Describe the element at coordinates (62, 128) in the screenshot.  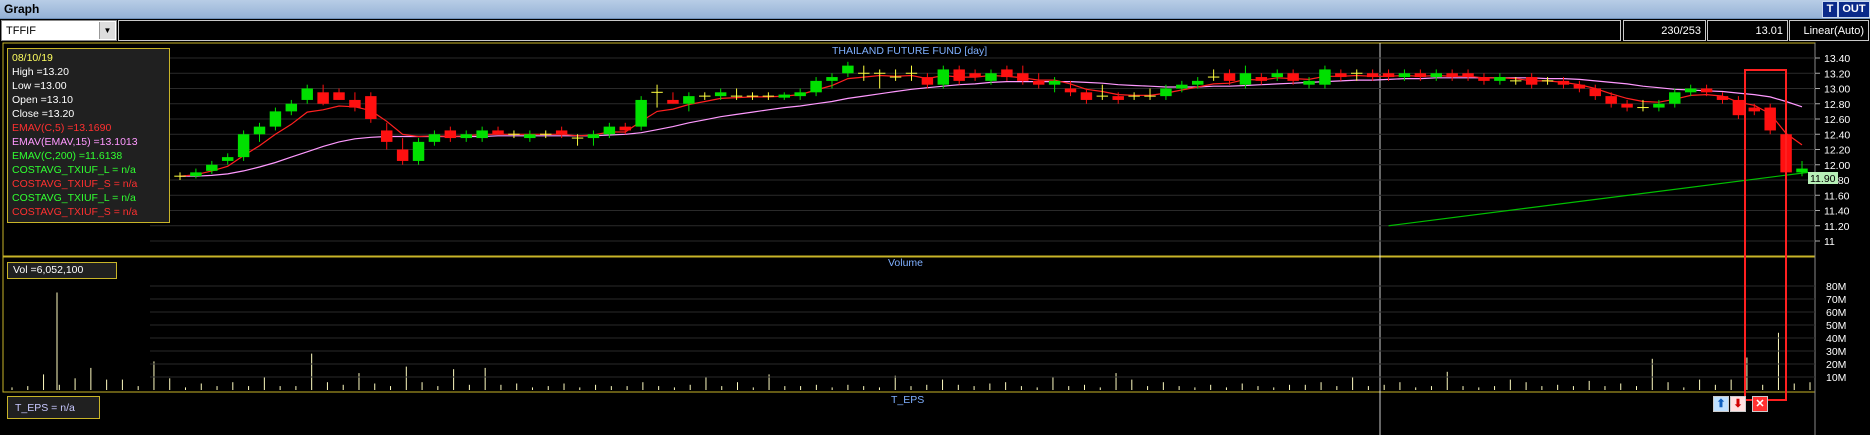
I see `legend-ema5: EMAV(C,5) =13.1690` at that location.